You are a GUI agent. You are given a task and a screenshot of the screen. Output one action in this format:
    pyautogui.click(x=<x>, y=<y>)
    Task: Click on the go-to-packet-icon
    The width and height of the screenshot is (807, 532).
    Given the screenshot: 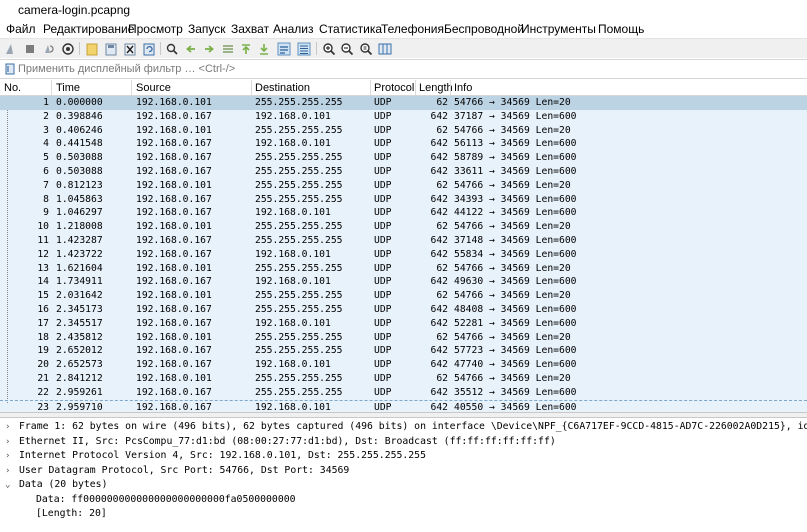 What is the action you would take?
    pyautogui.click(x=227, y=48)
    